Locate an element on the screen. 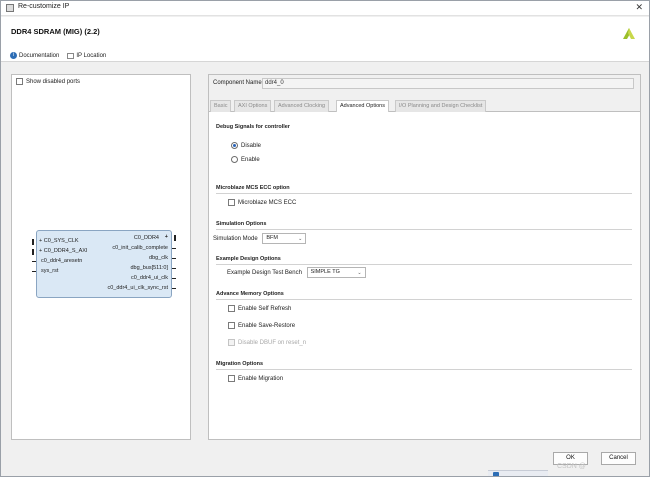 This screenshot has width=650, height=477. tab-basic: Basic is located at coordinates (221, 106).